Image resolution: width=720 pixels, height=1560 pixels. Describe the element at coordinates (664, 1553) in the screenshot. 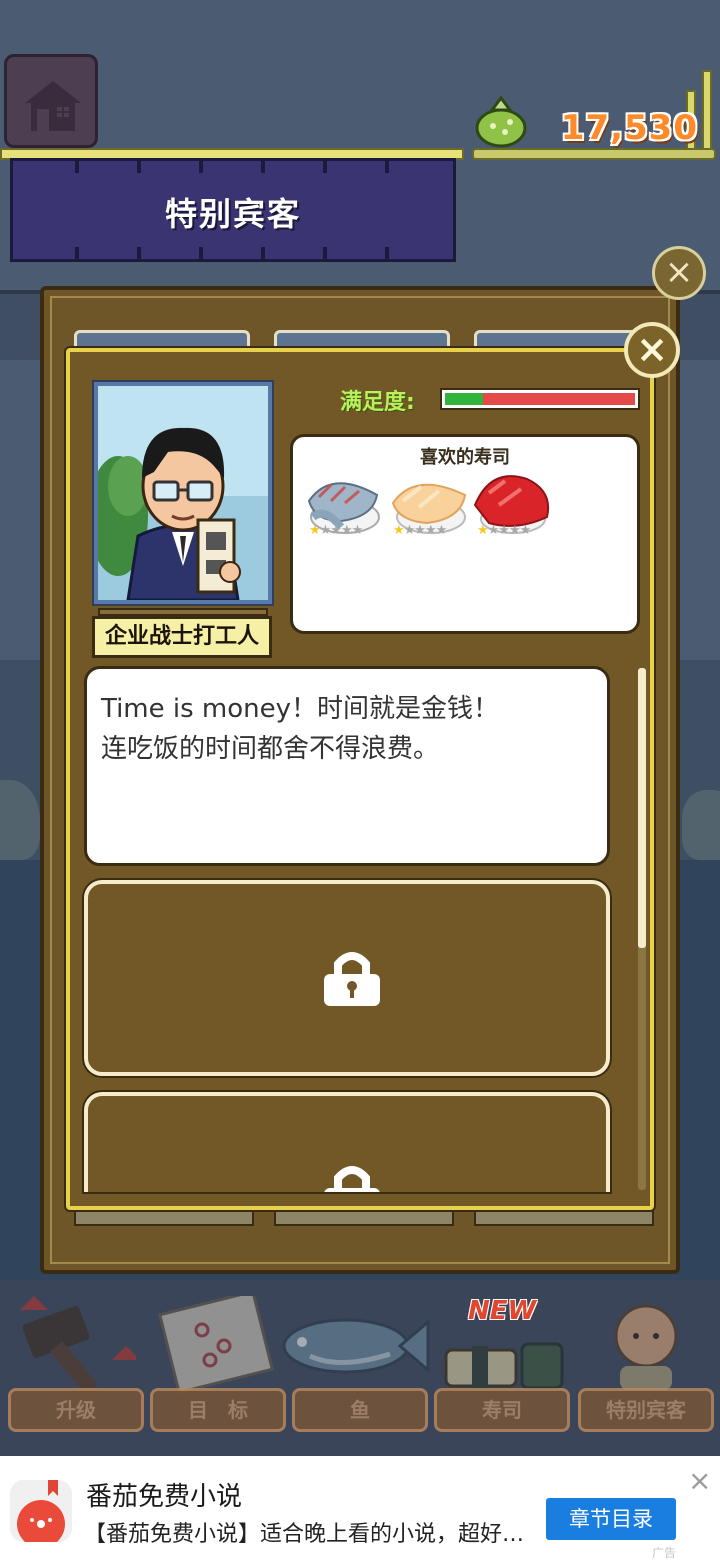

I see `ad-tag: 广告` at that location.